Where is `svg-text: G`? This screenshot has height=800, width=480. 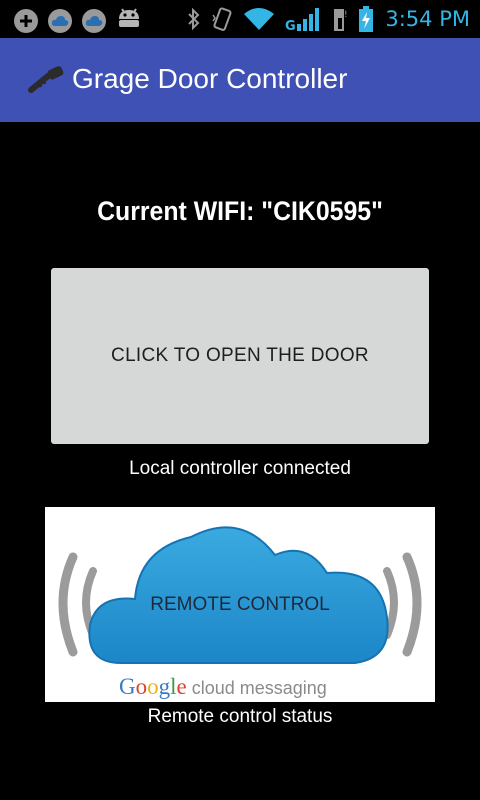 svg-text: G is located at coordinates (290, 25).